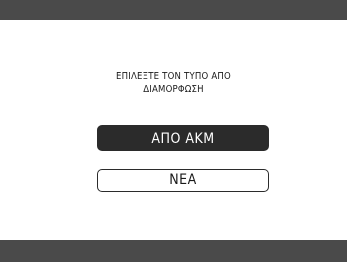 The image size is (347, 262). Describe the element at coordinates (173, 10) in the screenshot. I see `top-bar` at that location.